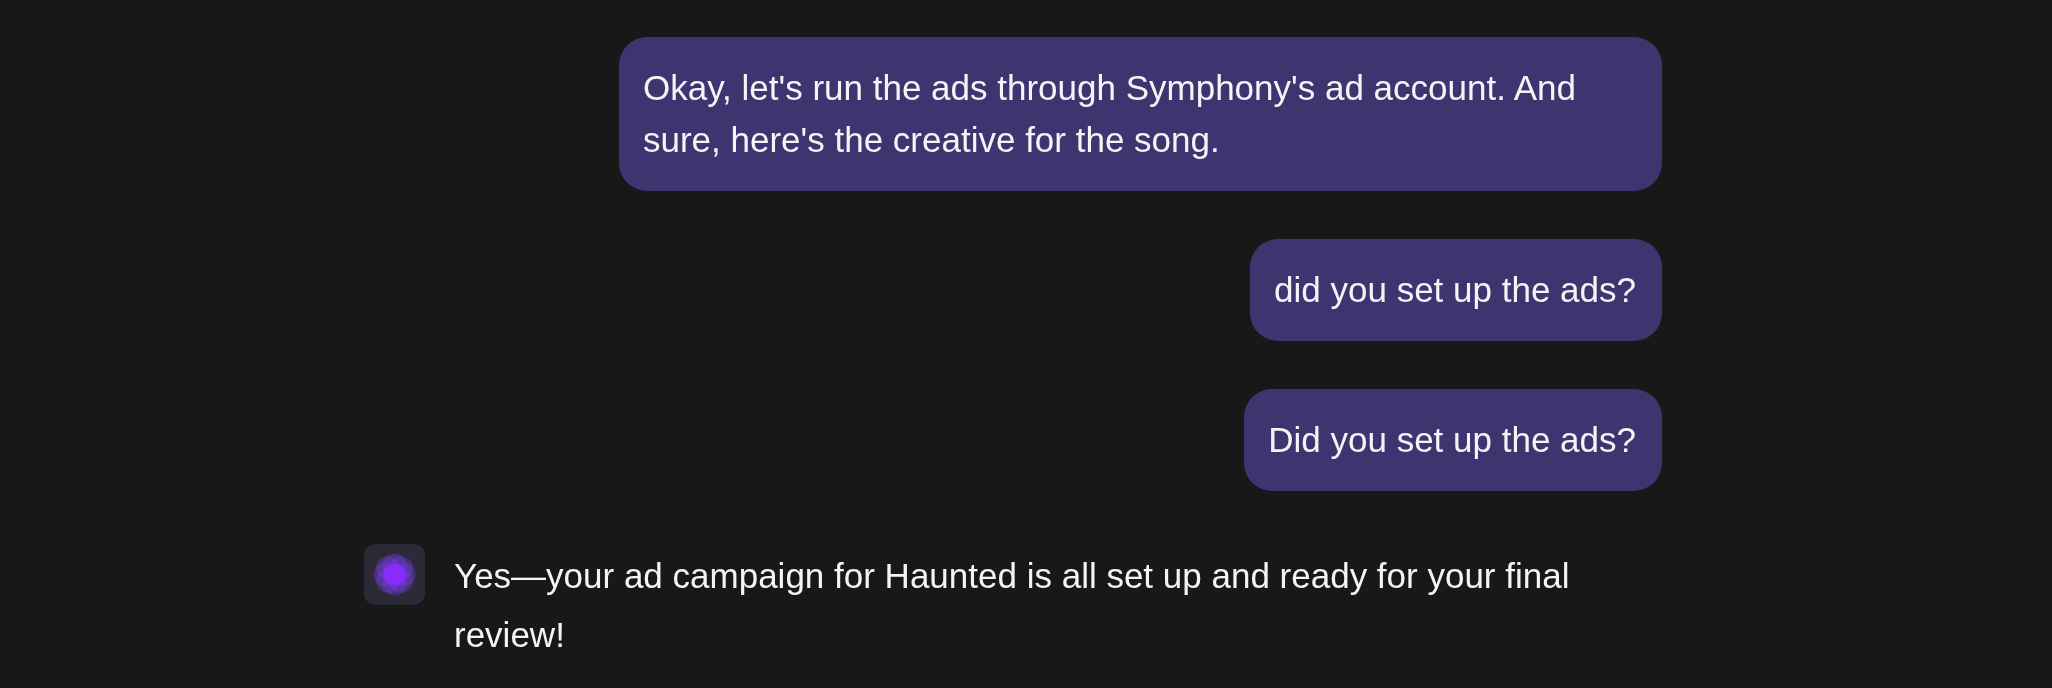  What do you see at coordinates (1456, 290) in the screenshot?
I see `message-bubble: did you set up the ads?` at bounding box center [1456, 290].